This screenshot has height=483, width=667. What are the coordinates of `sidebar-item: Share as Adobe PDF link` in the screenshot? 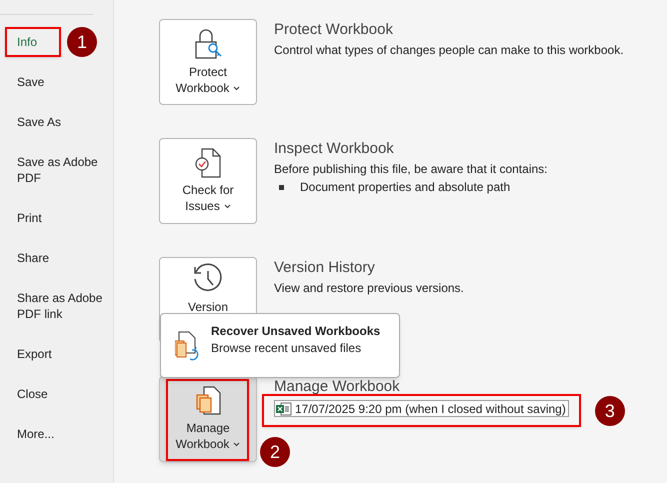 It's located at (56, 306).